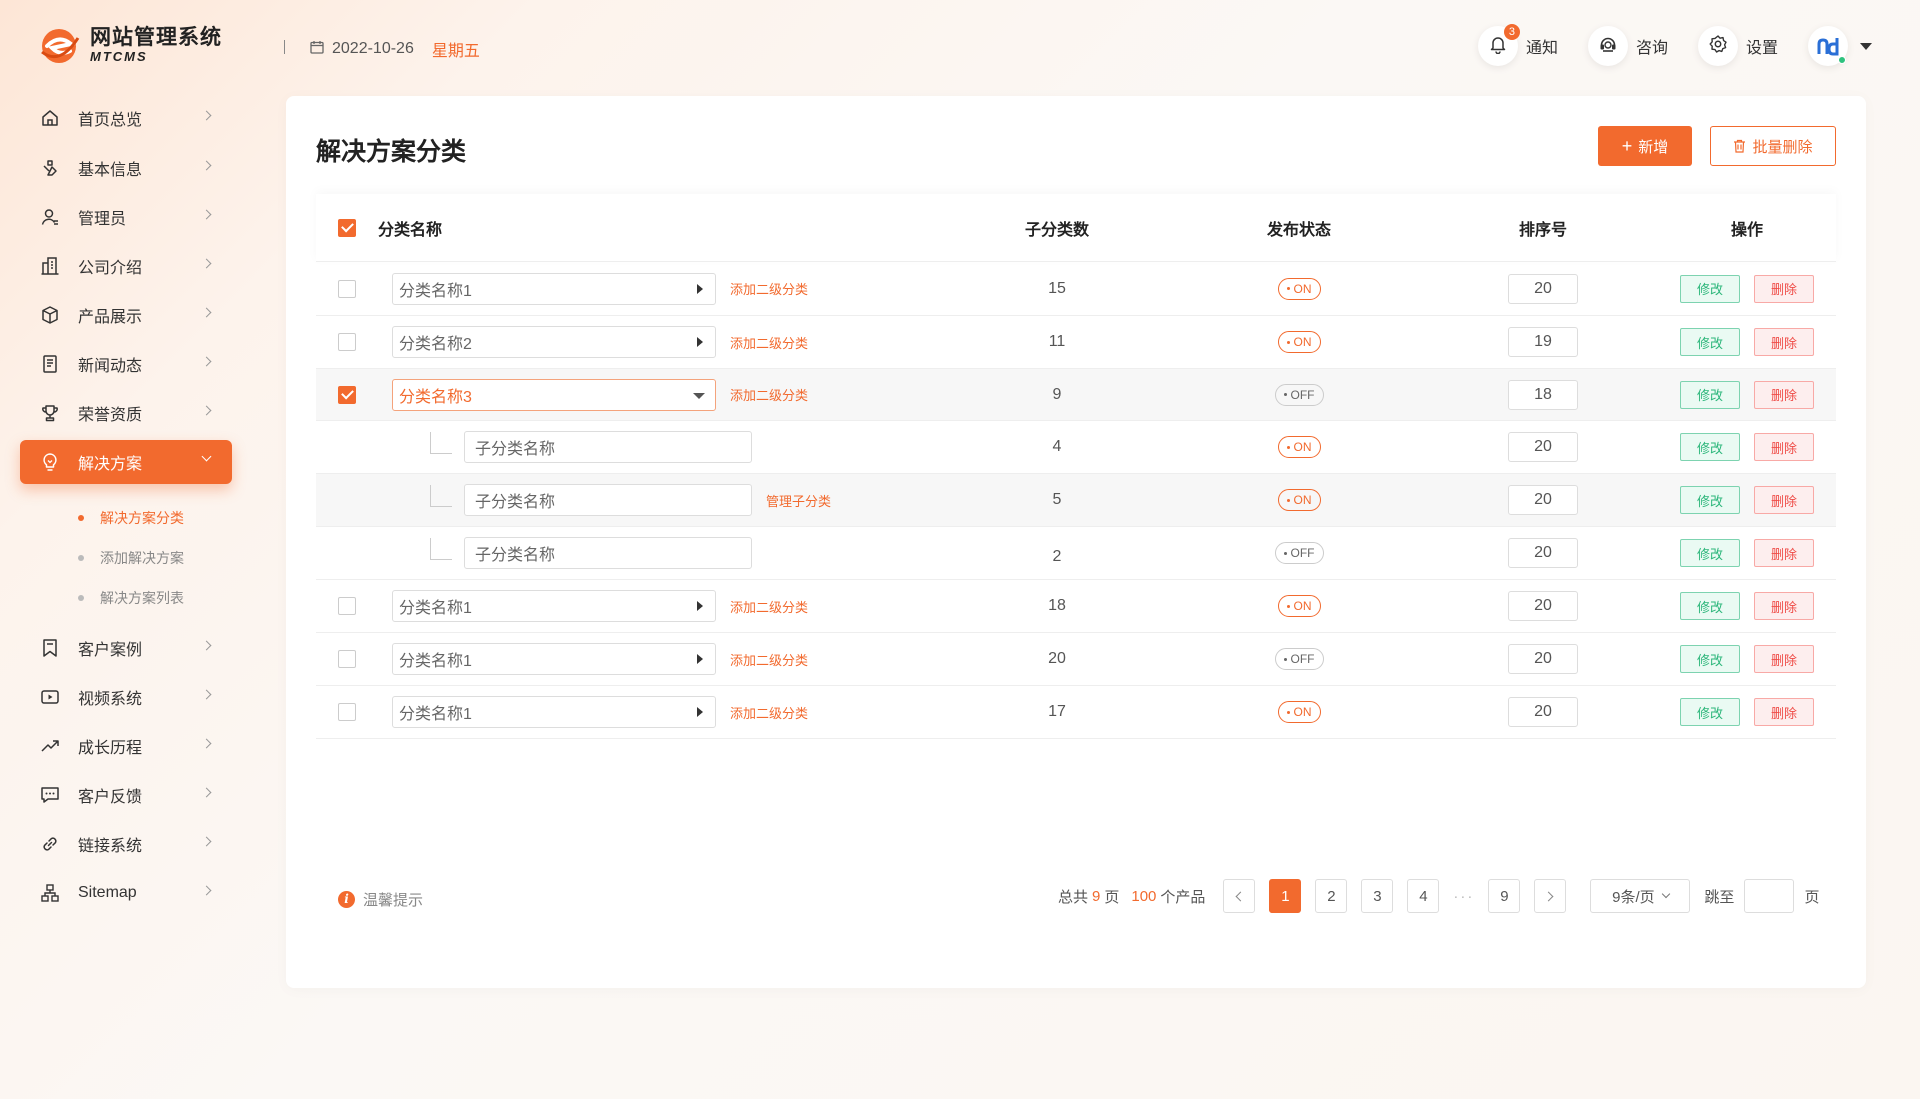  I want to click on sidebar-item-home: 首页总览, so click(126, 118).